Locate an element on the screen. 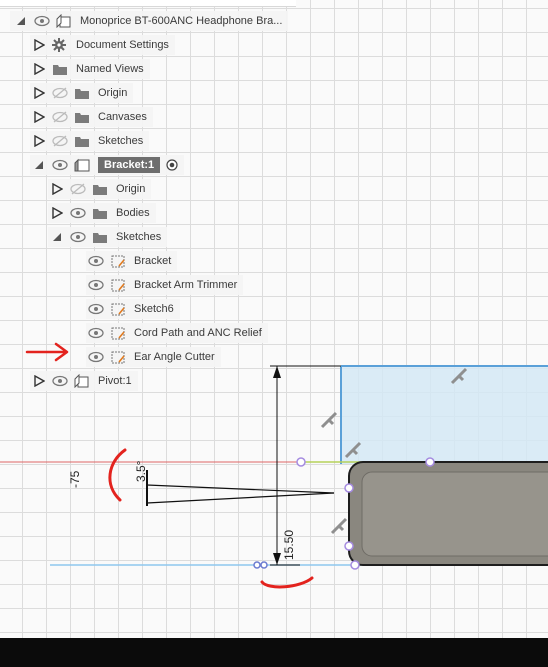  tree-item-origin: Origin is located at coordinates (82, 93).